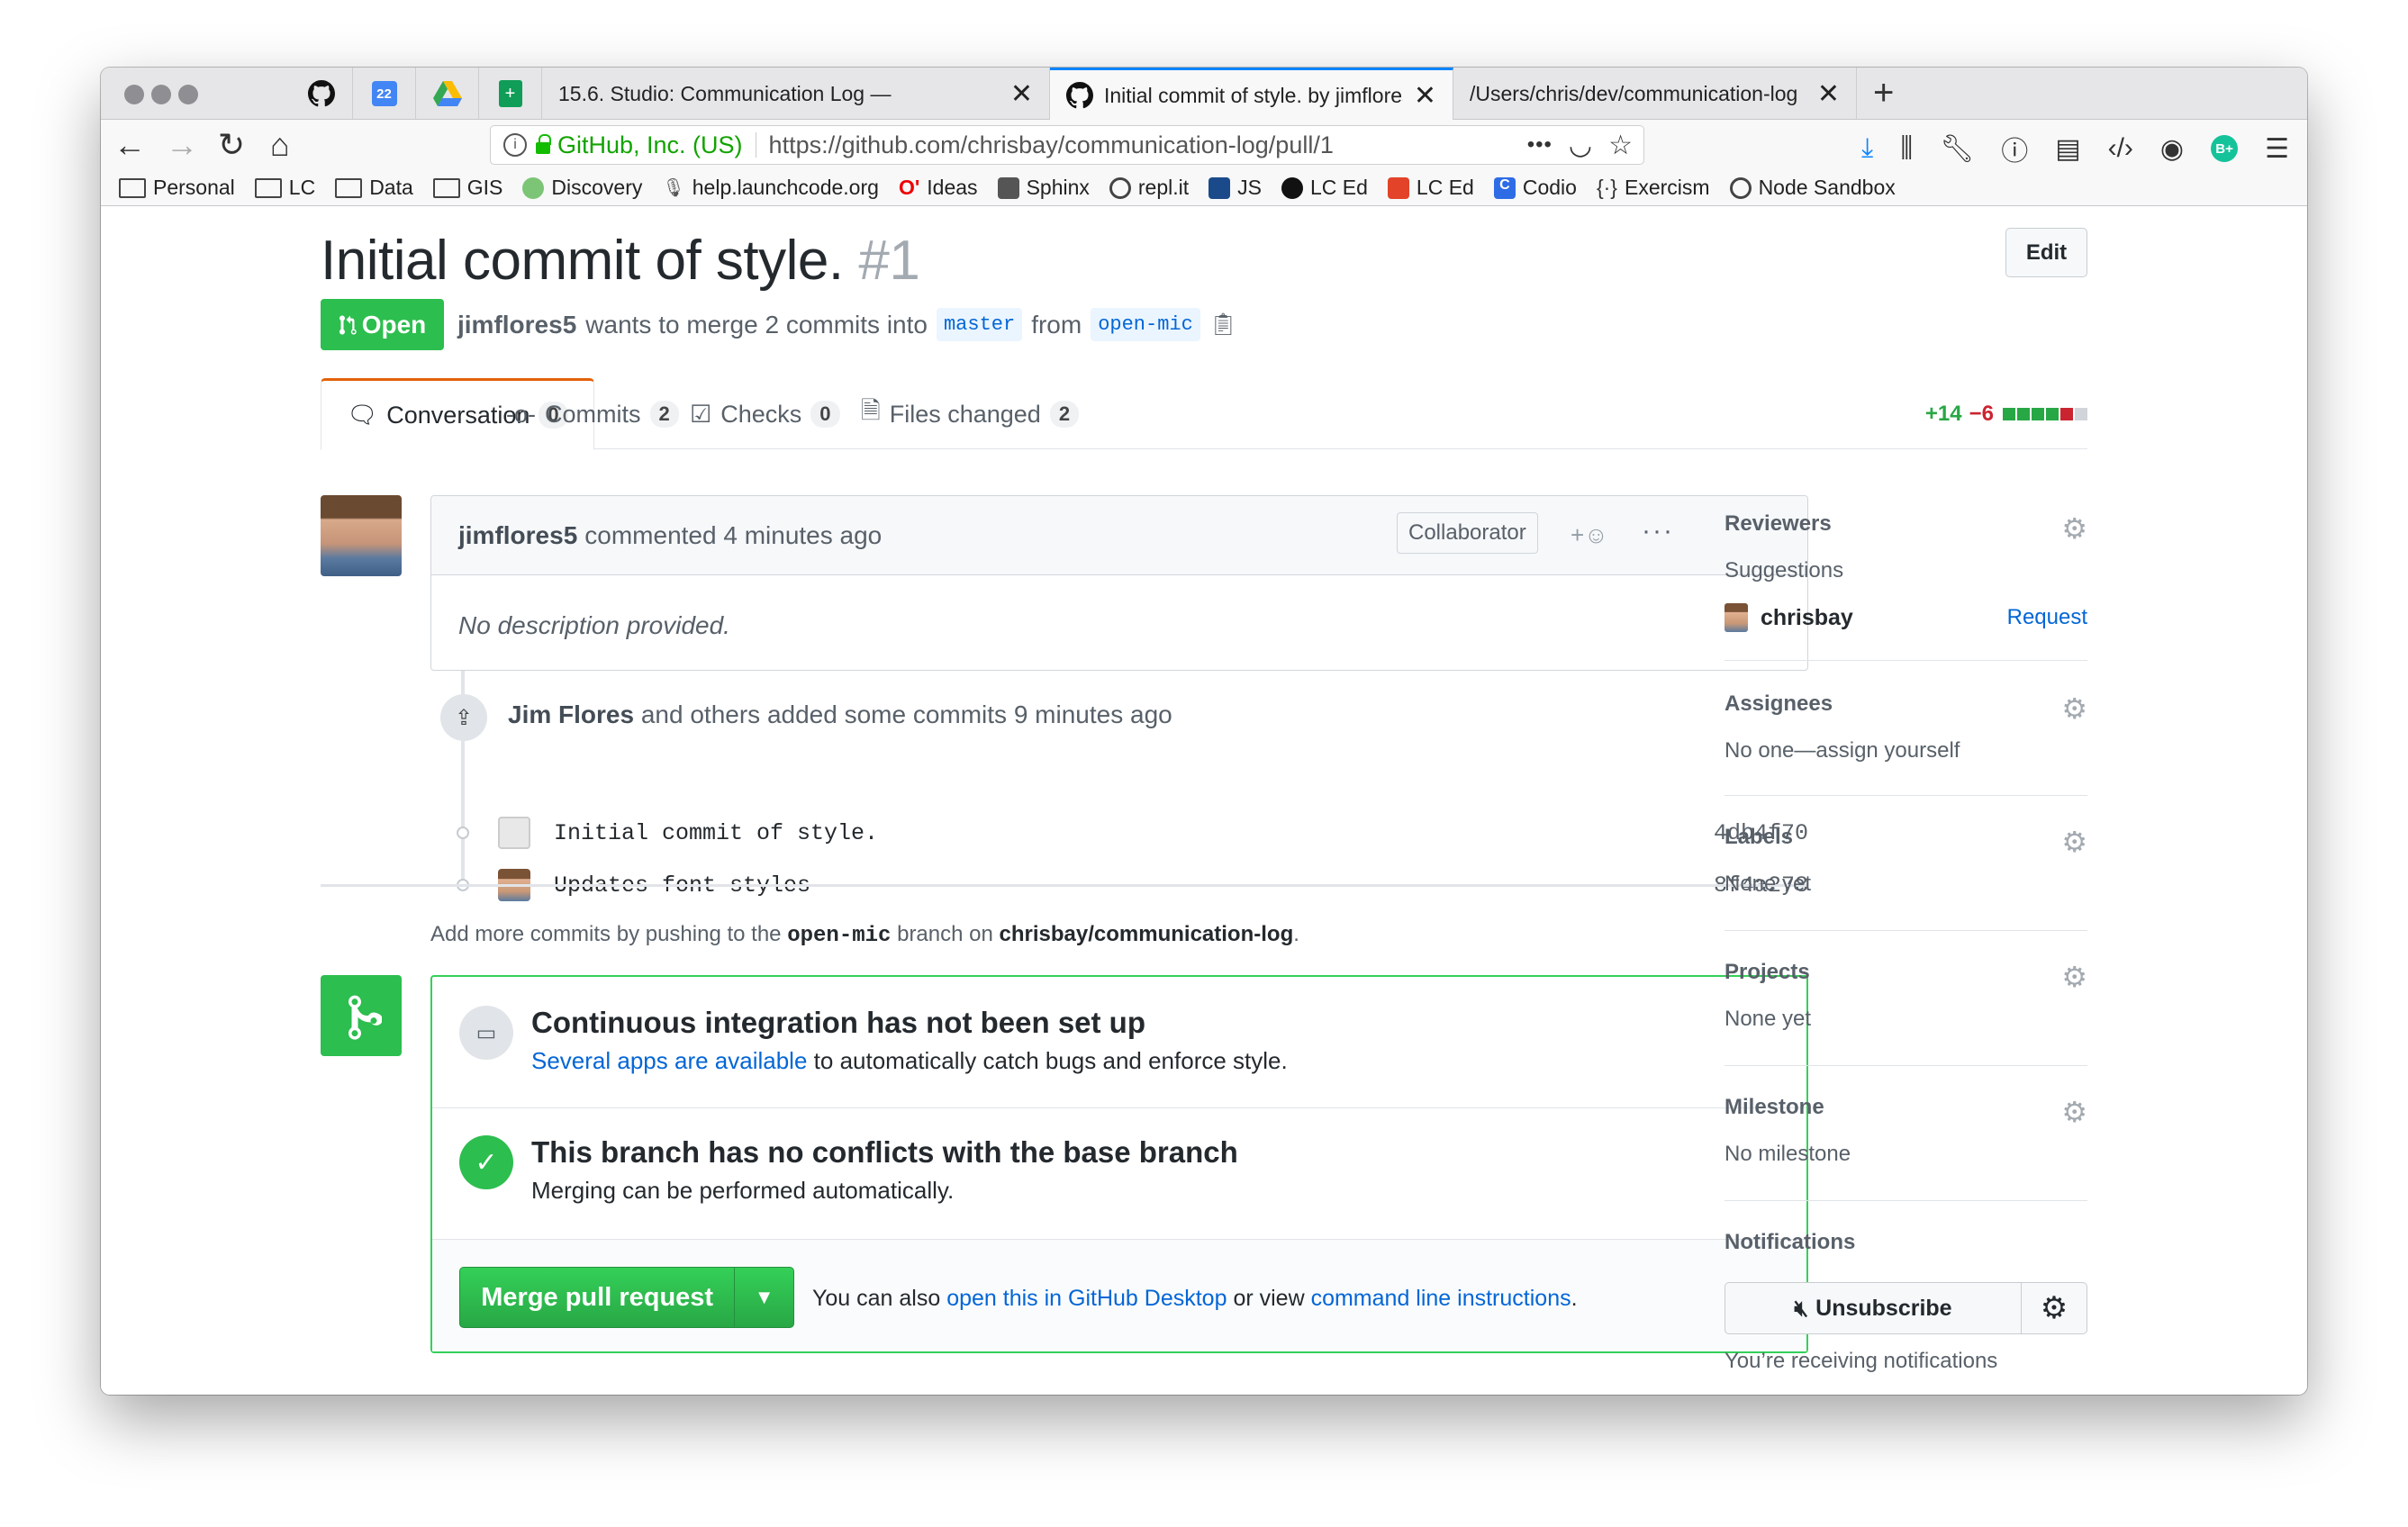  I want to click on unsubscribe-button: 🔇︎ Unsubscribe, so click(1873, 1308).